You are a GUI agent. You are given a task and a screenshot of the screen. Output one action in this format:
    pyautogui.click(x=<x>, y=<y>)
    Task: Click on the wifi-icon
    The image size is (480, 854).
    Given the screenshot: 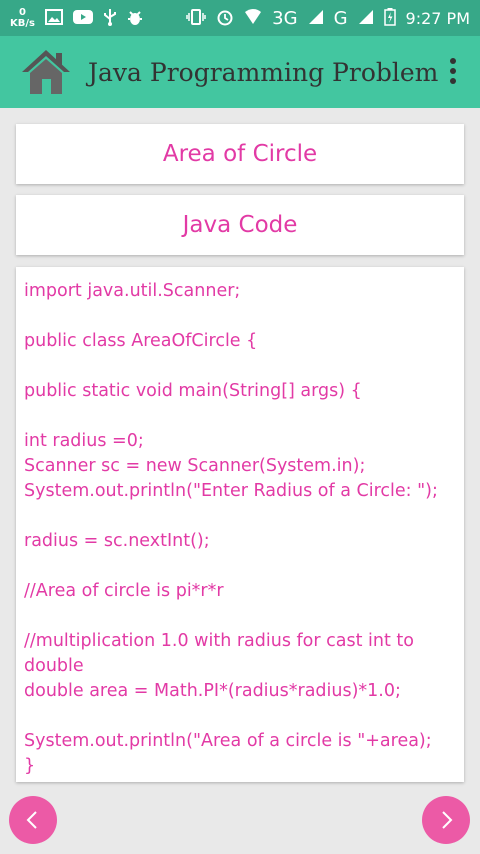 What is the action you would take?
    pyautogui.click(x=253, y=18)
    